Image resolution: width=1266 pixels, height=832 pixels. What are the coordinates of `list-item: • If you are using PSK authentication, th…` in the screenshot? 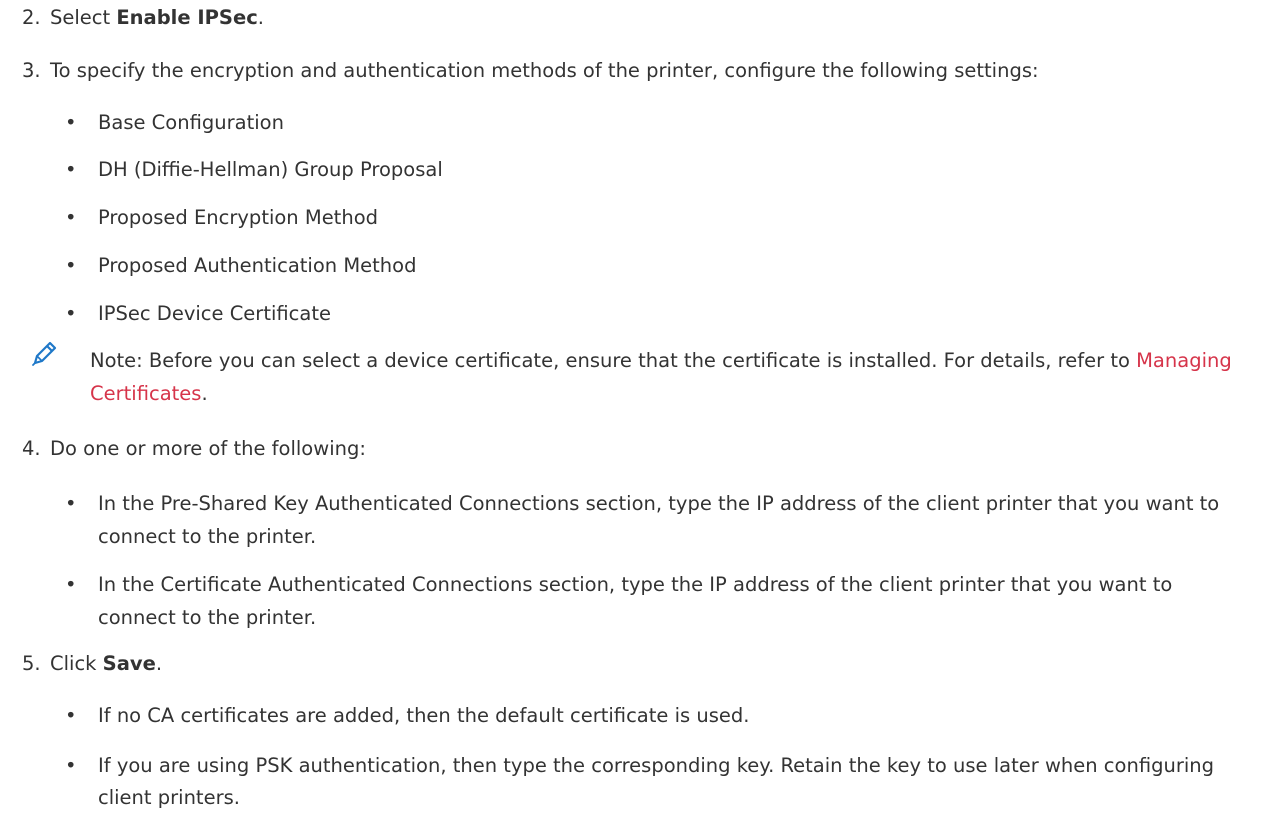 It's located at (657, 782).